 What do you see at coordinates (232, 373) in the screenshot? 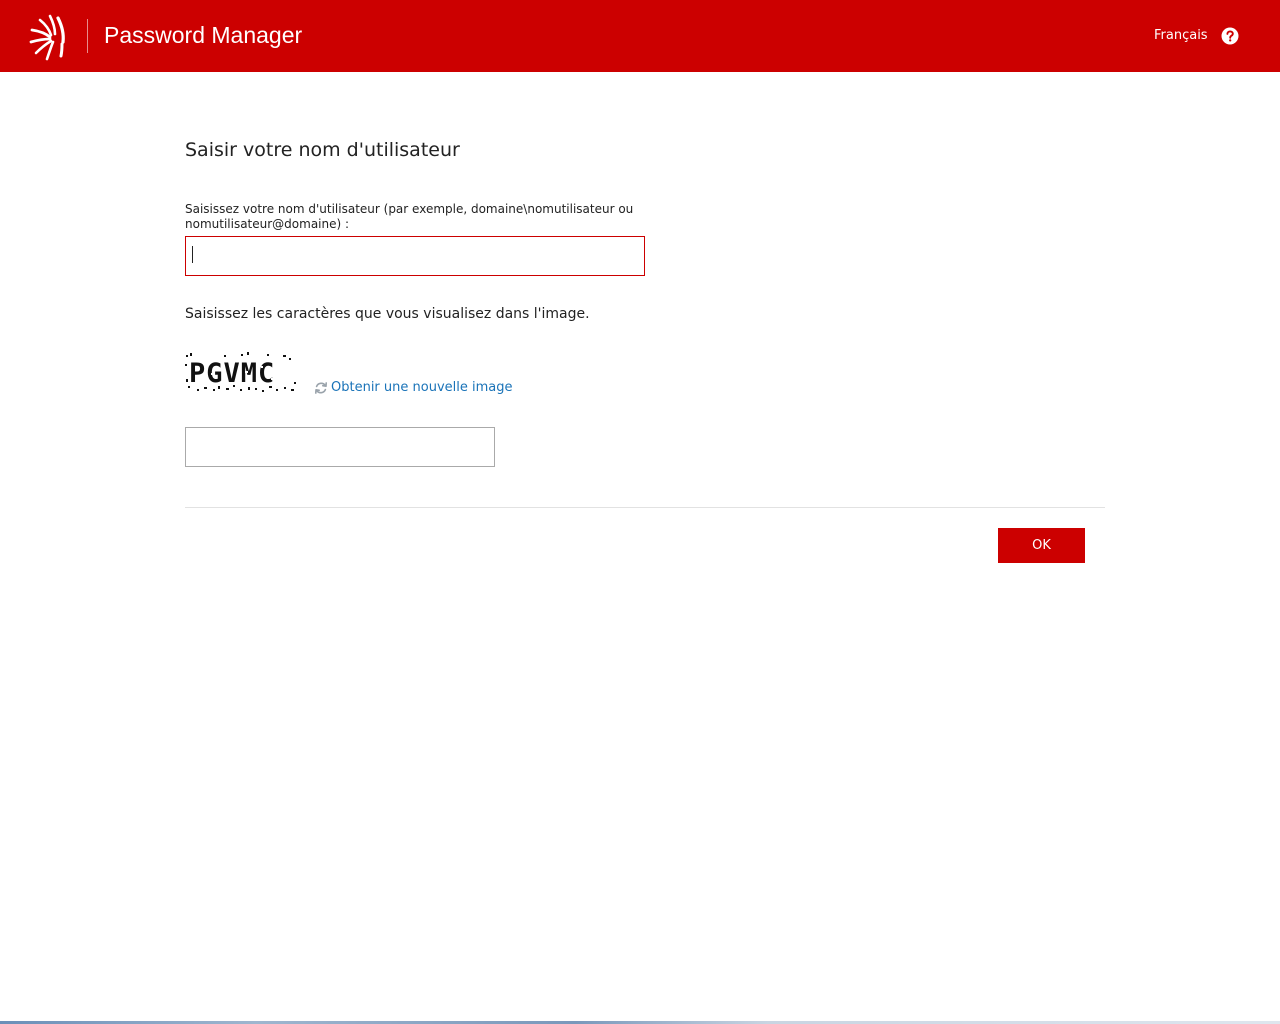
I see `captcha-text: PGVMC` at bounding box center [232, 373].